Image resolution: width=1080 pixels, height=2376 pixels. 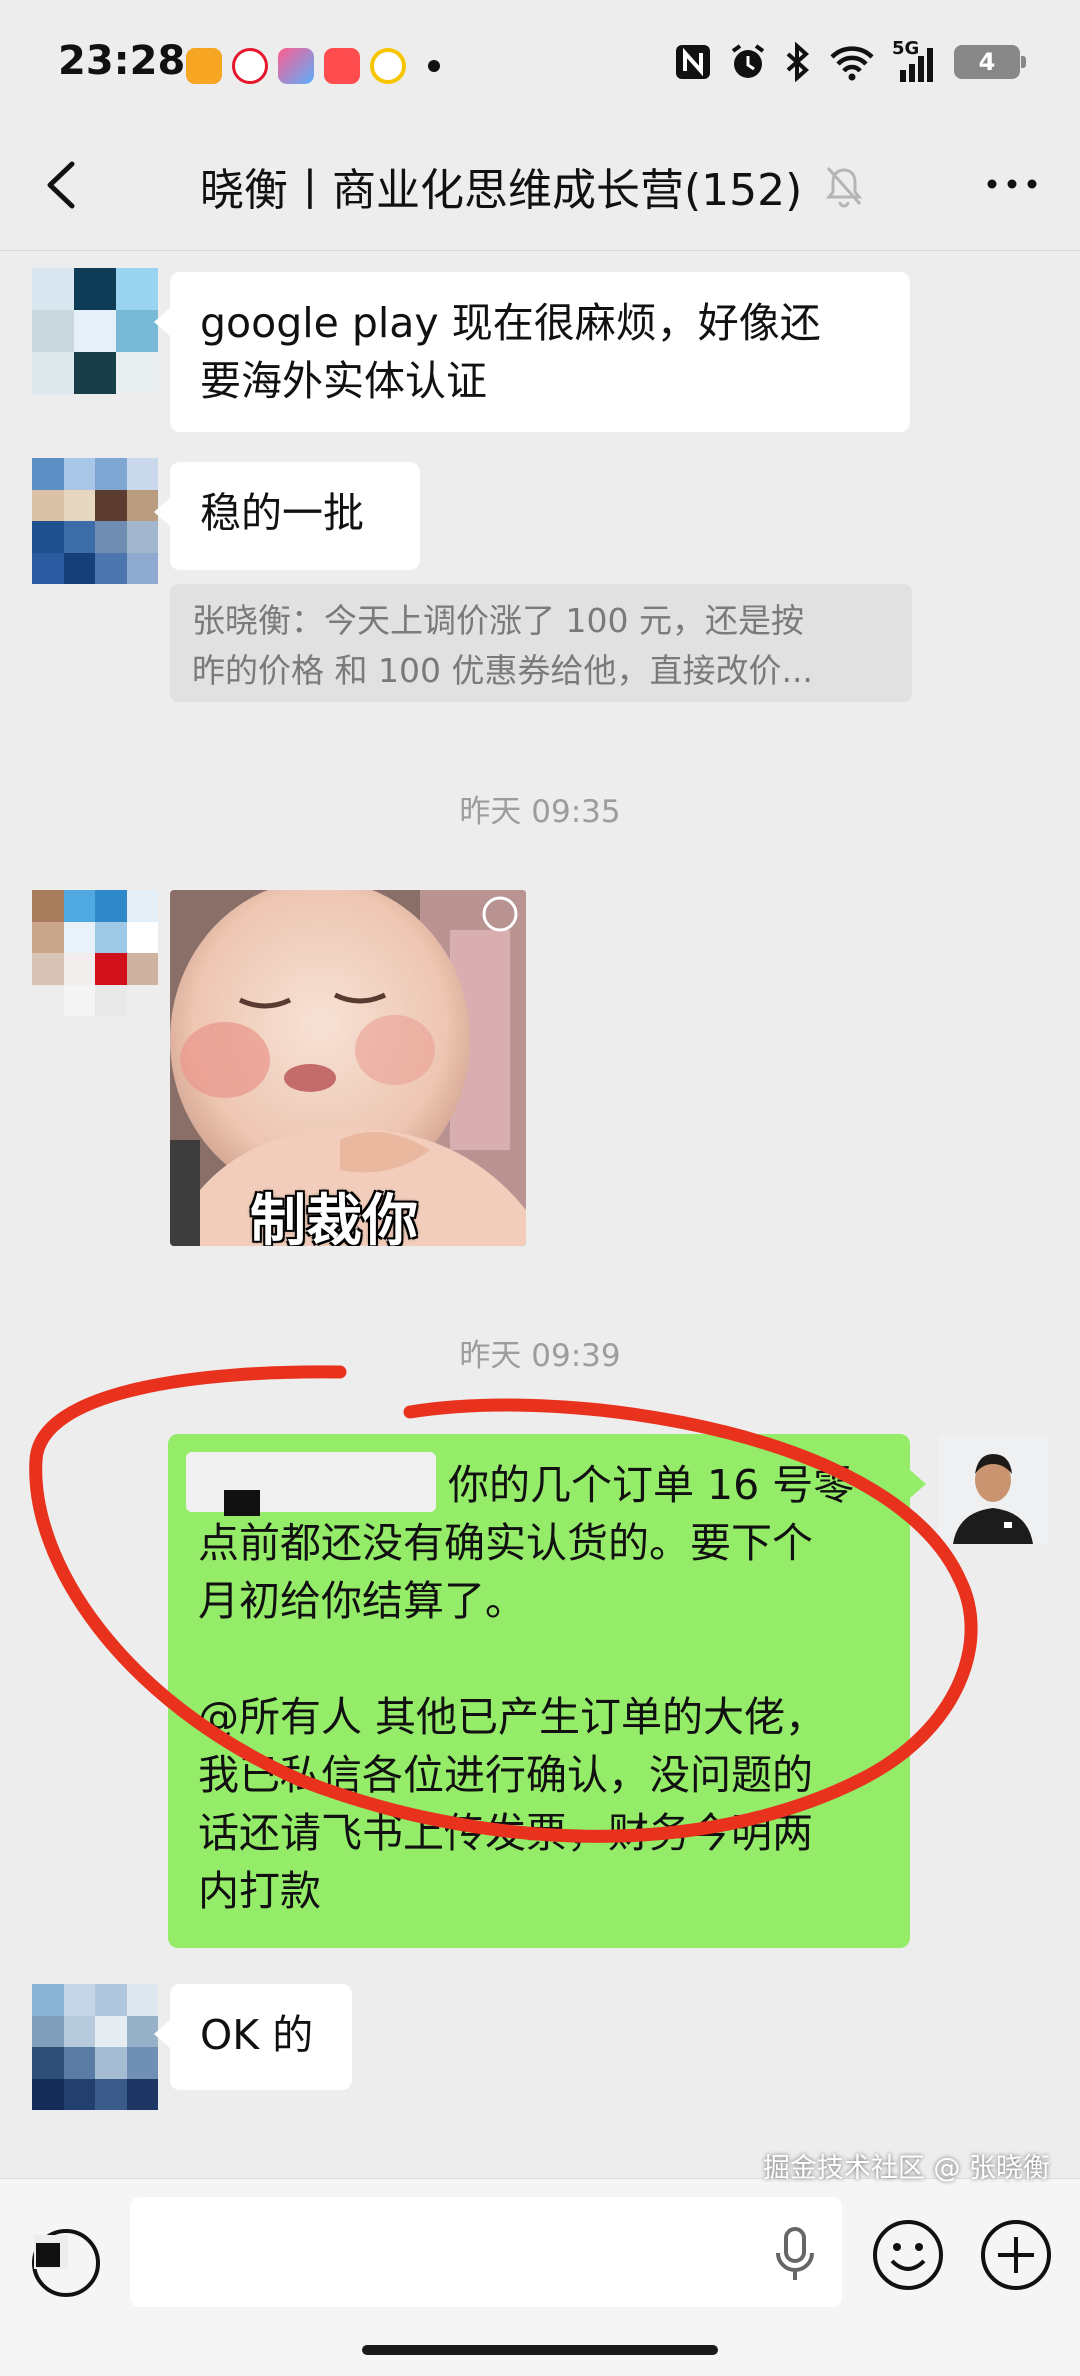 I want to click on network-label: 5G, so click(x=906, y=48).